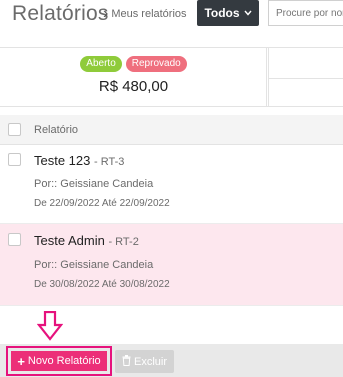  I want to click on divider, so click(305, 78).